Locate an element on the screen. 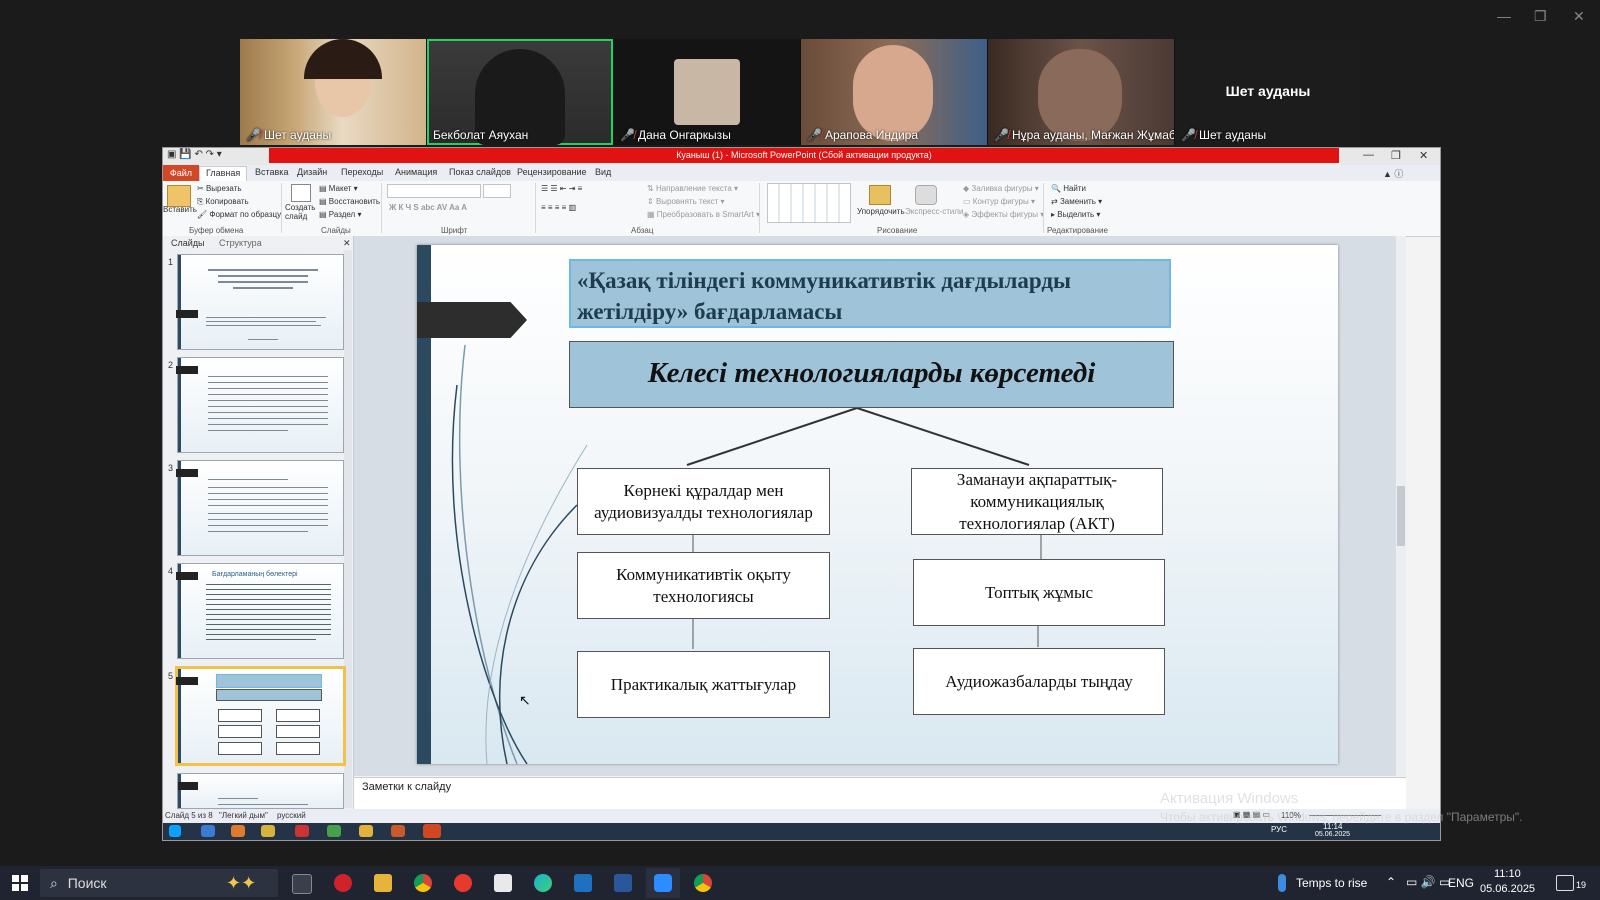 The width and height of the screenshot is (1600, 900). slide-thumbnail: 2 is located at coordinates (256, 405).